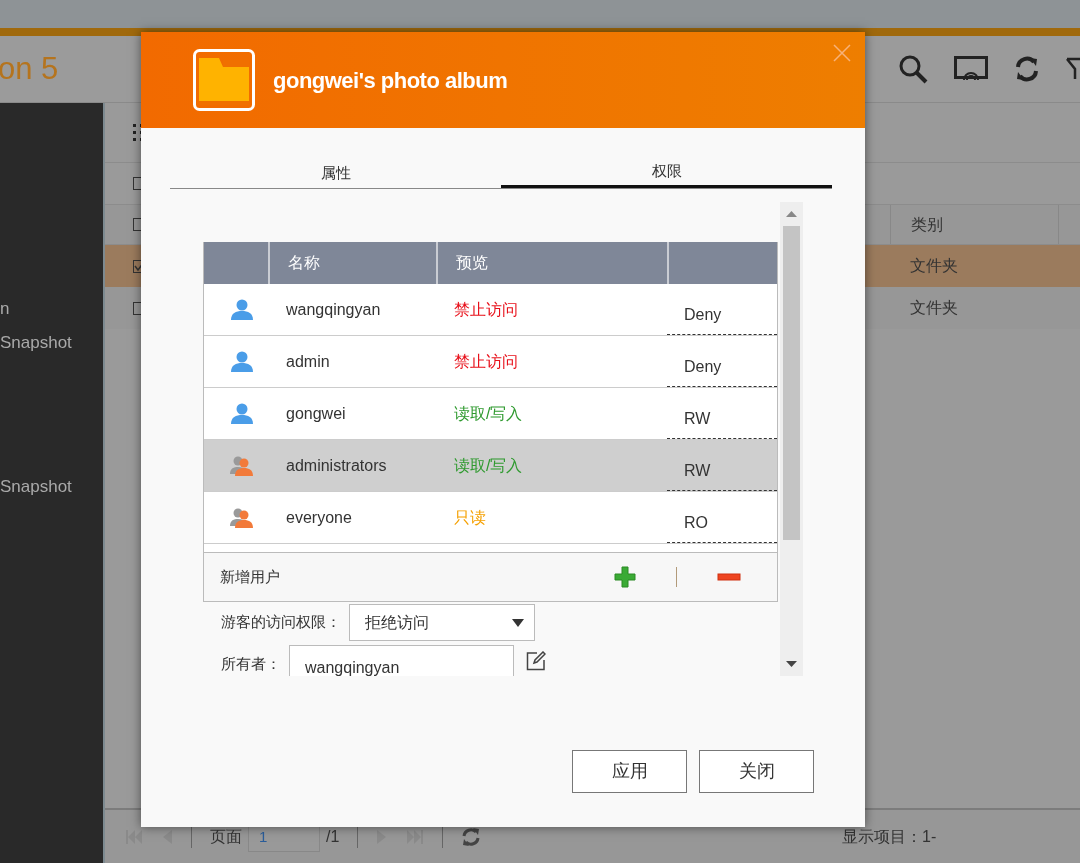  I want to click on tab: 属性, so click(335, 173).